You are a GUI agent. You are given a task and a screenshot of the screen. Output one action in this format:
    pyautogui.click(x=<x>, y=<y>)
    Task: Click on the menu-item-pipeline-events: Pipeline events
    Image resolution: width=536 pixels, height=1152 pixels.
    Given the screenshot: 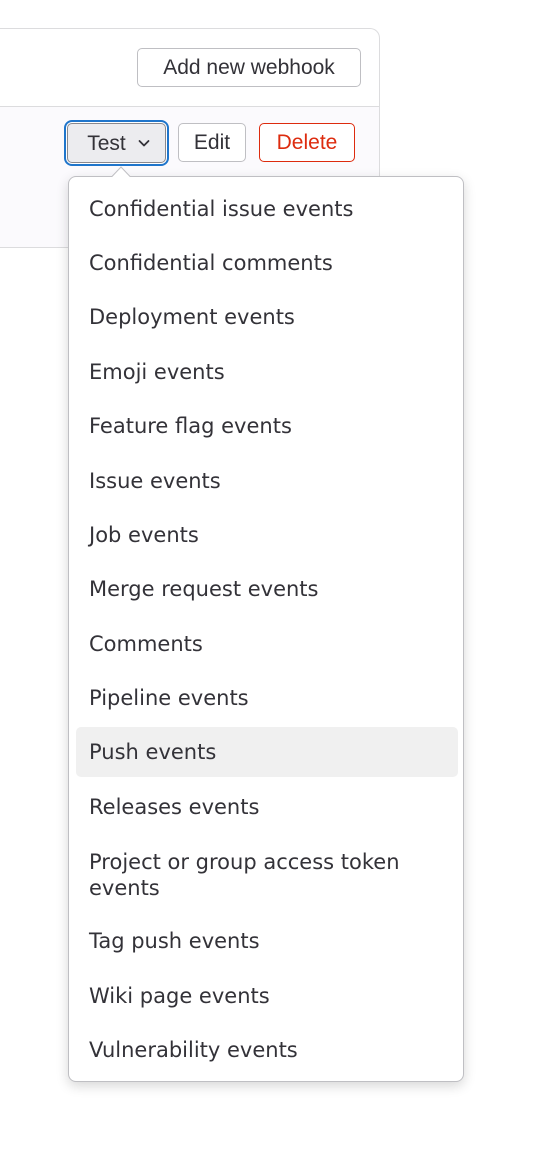 What is the action you would take?
    pyautogui.click(x=267, y=698)
    